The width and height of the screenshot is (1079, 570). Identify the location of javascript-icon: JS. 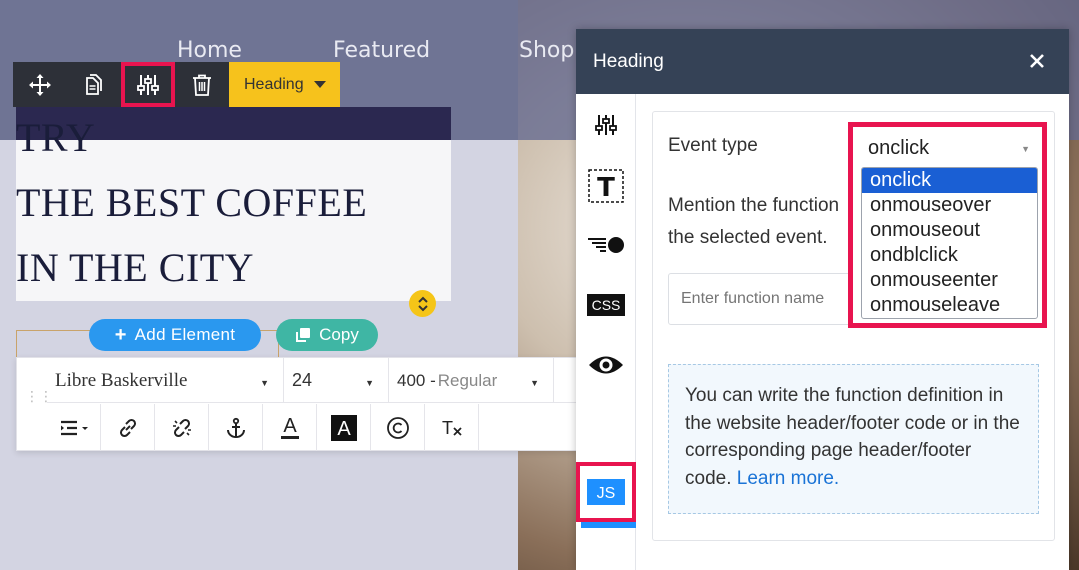
(606, 492).